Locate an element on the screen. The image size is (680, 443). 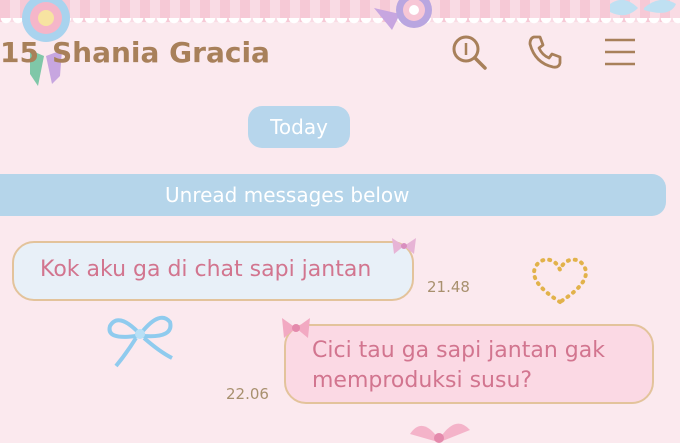
message-timestamp: 22.06 is located at coordinates (247, 394).